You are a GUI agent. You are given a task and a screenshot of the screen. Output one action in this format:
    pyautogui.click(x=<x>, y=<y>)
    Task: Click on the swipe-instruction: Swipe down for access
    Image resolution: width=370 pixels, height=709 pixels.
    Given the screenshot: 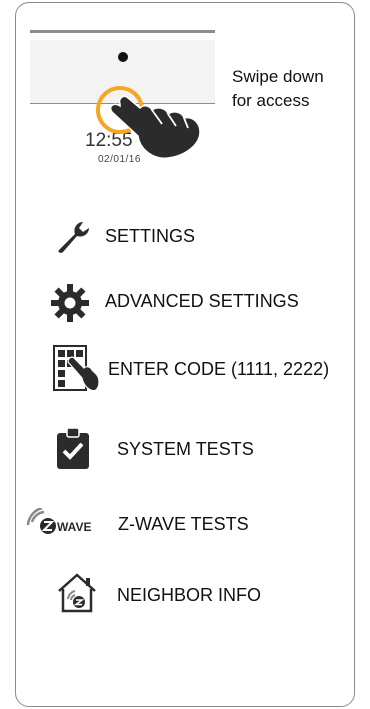 What is the action you would take?
    pyautogui.click(x=278, y=89)
    